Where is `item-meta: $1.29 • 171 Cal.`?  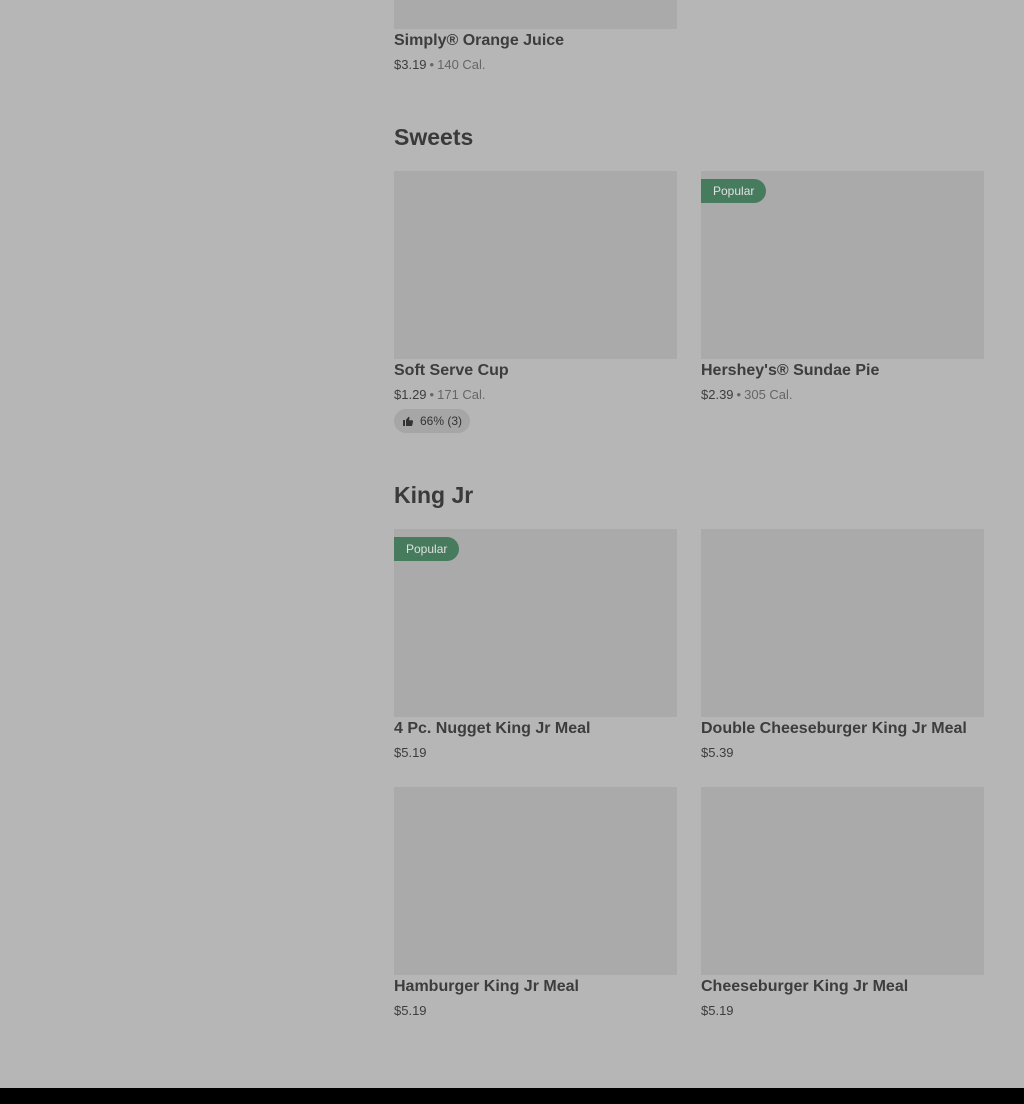
item-meta: $1.29 • 171 Cal. is located at coordinates (440, 394).